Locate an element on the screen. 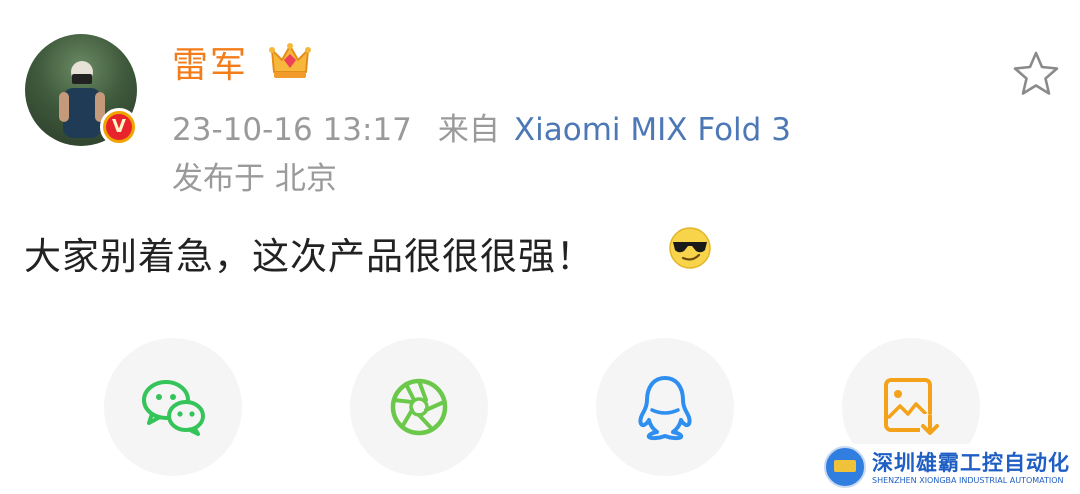 This screenshot has height=494, width=1080. device-link: Xiaomi MIX Fold 3 is located at coordinates (652, 130).